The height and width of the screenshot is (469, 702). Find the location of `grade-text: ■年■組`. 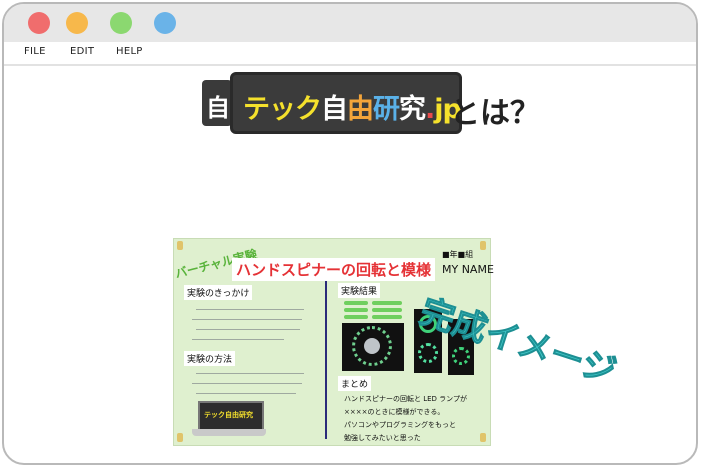

grade-text: ■年■組 is located at coordinates (458, 254).